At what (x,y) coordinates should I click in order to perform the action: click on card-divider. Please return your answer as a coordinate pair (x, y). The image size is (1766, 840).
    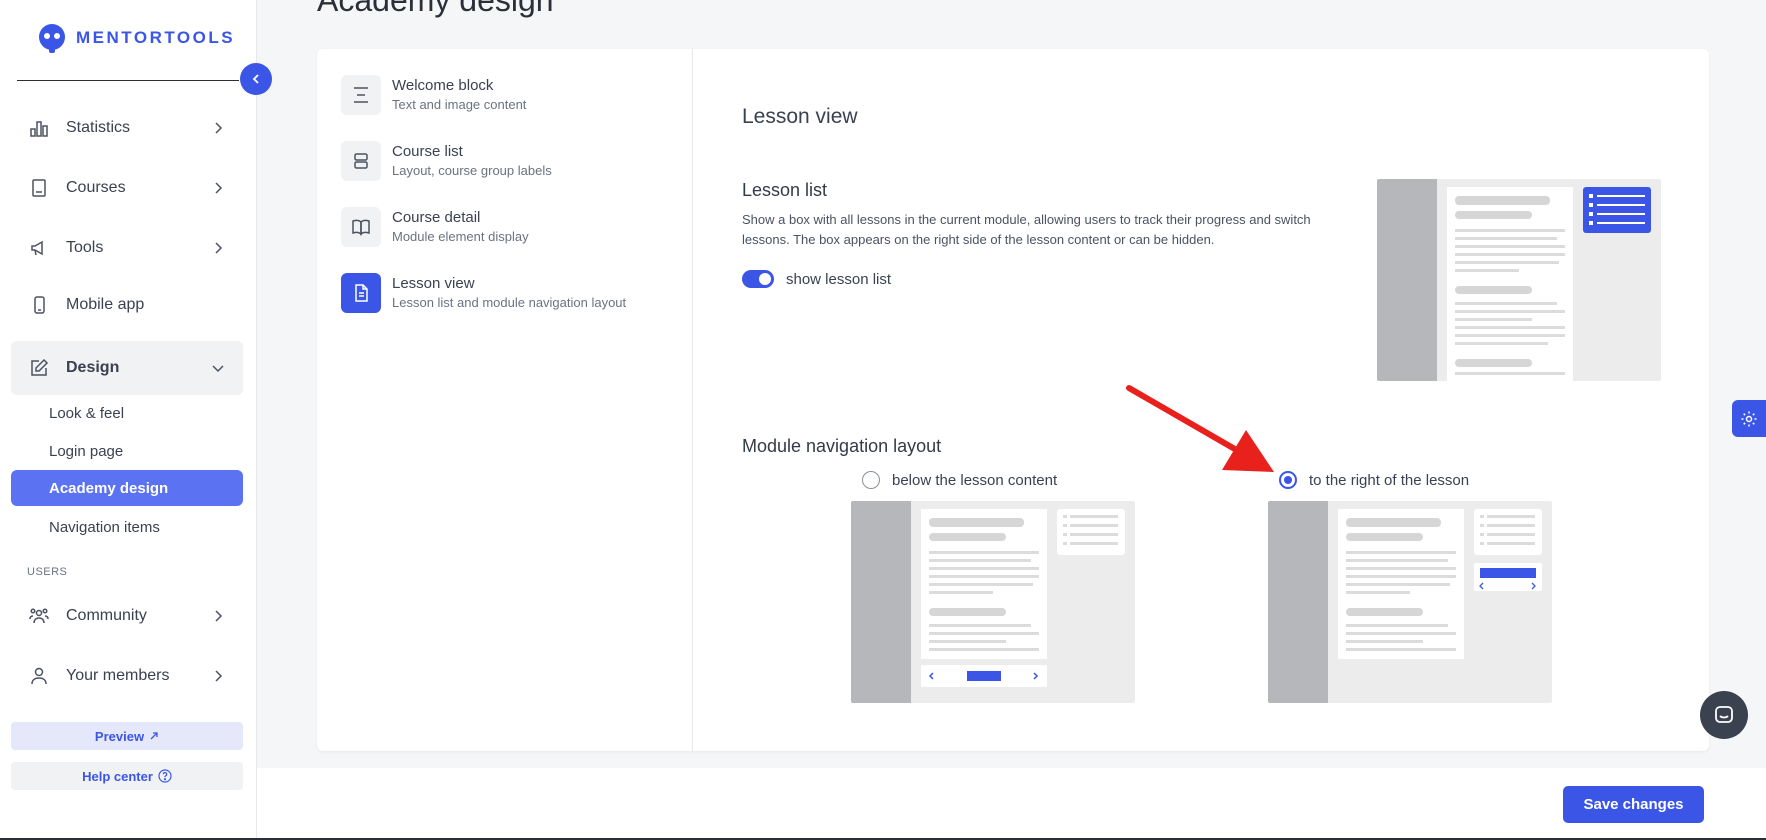
    Looking at the image, I should click on (692, 400).